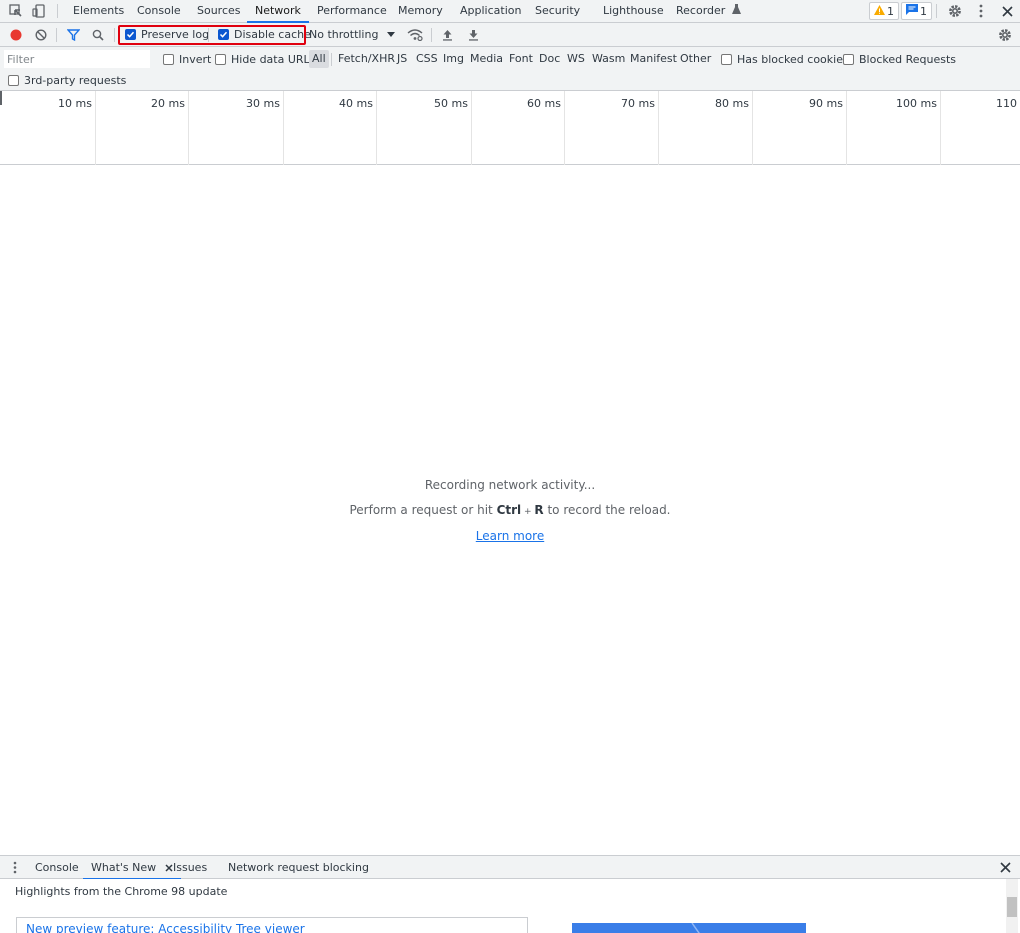  I want to click on throttling-select: No throttling, so click(354, 34).